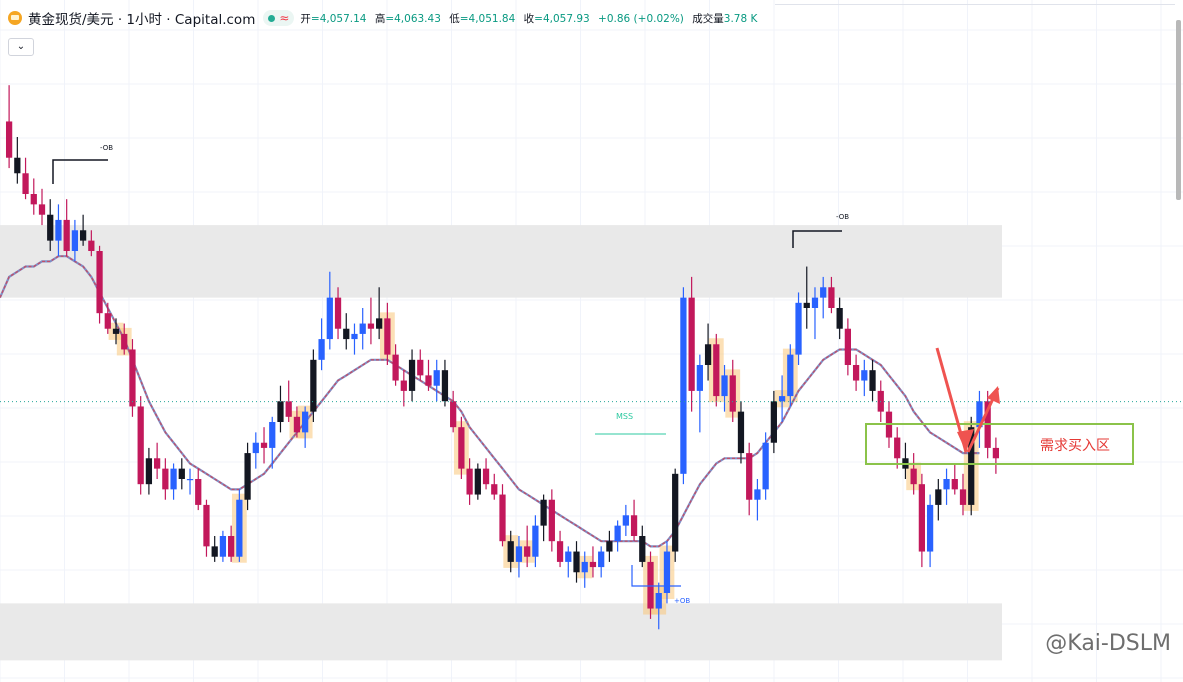 The width and height of the screenshot is (1183, 682). I want to click on demand-zone-label: 需求买入区, so click(1075, 446).